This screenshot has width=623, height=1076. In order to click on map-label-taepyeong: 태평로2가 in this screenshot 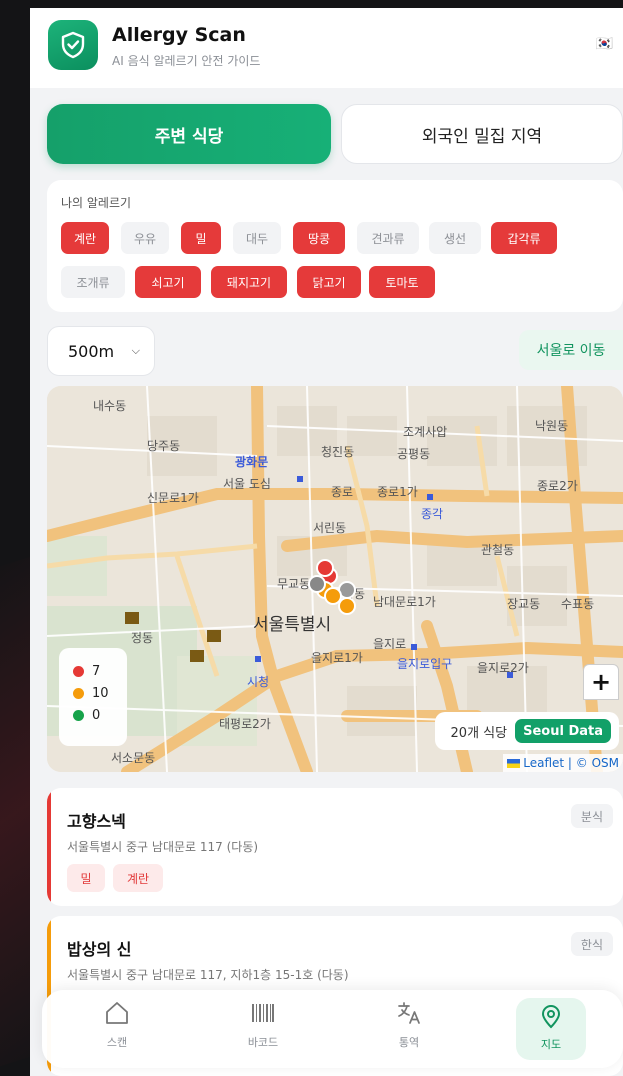, I will do `click(245, 724)`.